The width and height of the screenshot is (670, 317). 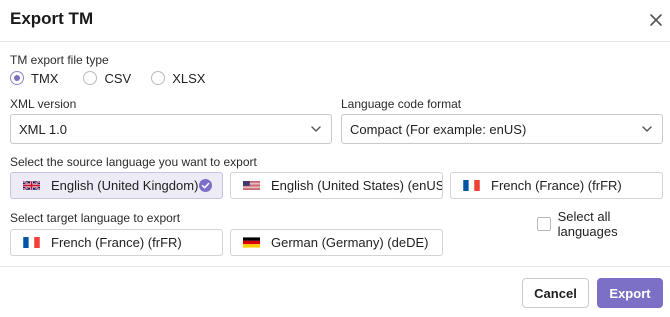 I want to click on radio-tmx-label: TMX, so click(x=45, y=78).